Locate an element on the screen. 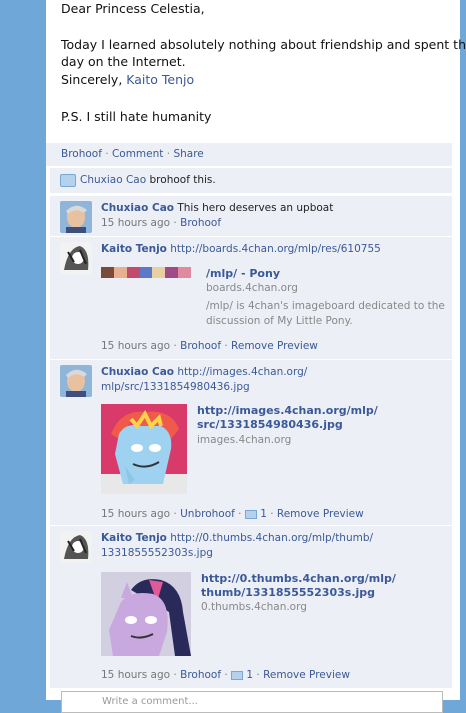 Image resolution: width=466 pixels, height=713 pixels. comment-url: http://0.thumbs.4chan.org/mlp/thumb/ is located at coordinates (271, 538).